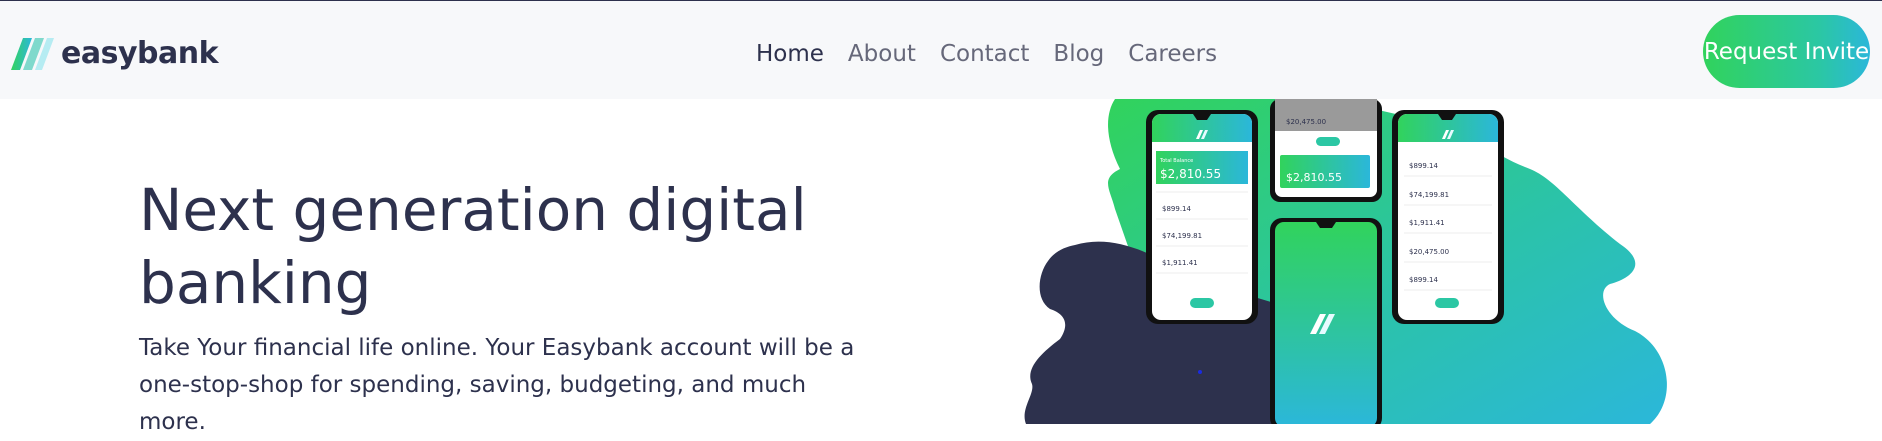  Describe the element at coordinates (1326, 321) in the screenshot. I see `phone-center` at that location.